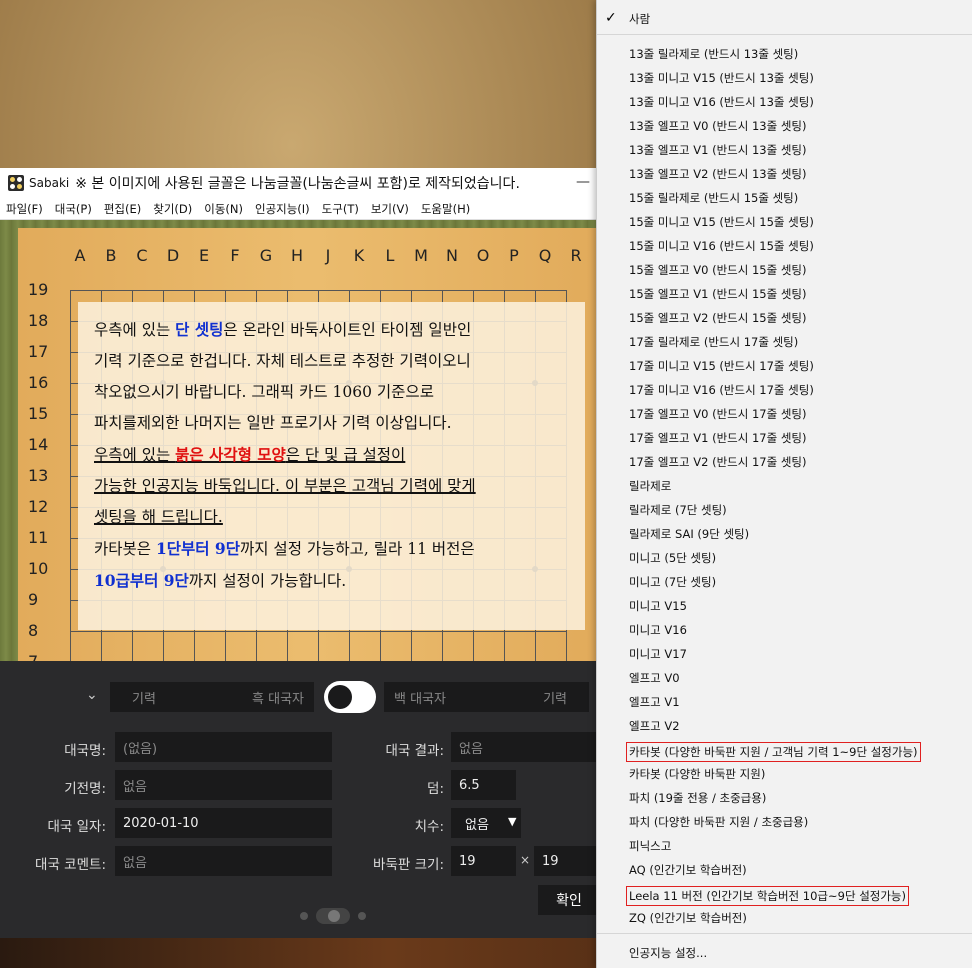 This screenshot has height=968, width=972. Describe the element at coordinates (38, 289) in the screenshot. I see `row-label: 19` at that location.